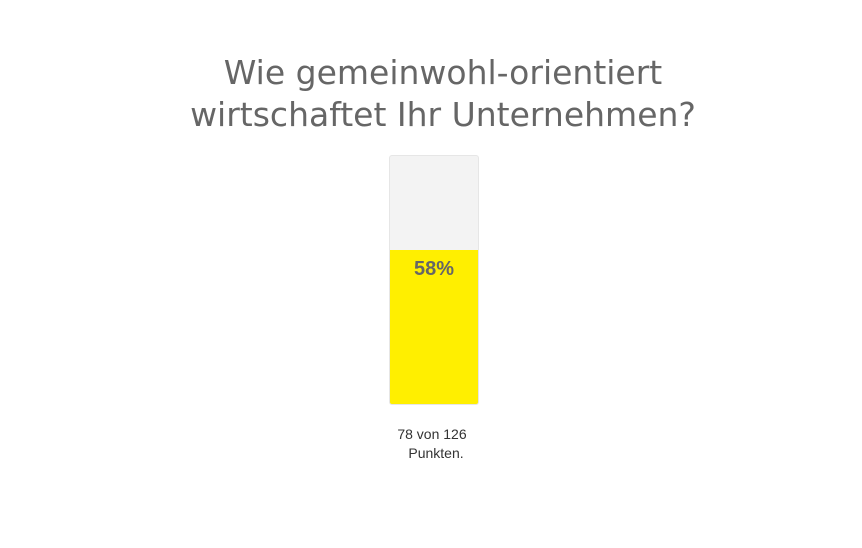 The height and width of the screenshot is (548, 862). What do you see at coordinates (432, 434) in the screenshot?
I see `score-caption-points: 78 von 126` at bounding box center [432, 434].